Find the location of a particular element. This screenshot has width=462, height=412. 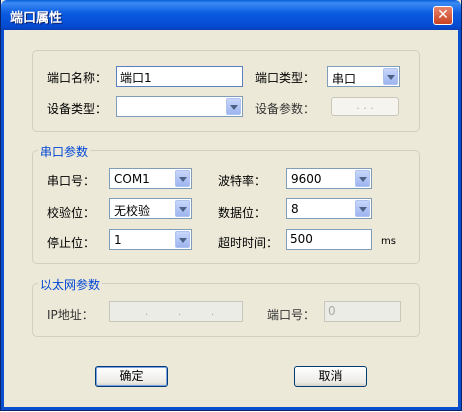

window-frame-right is located at coordinates (459, 220).